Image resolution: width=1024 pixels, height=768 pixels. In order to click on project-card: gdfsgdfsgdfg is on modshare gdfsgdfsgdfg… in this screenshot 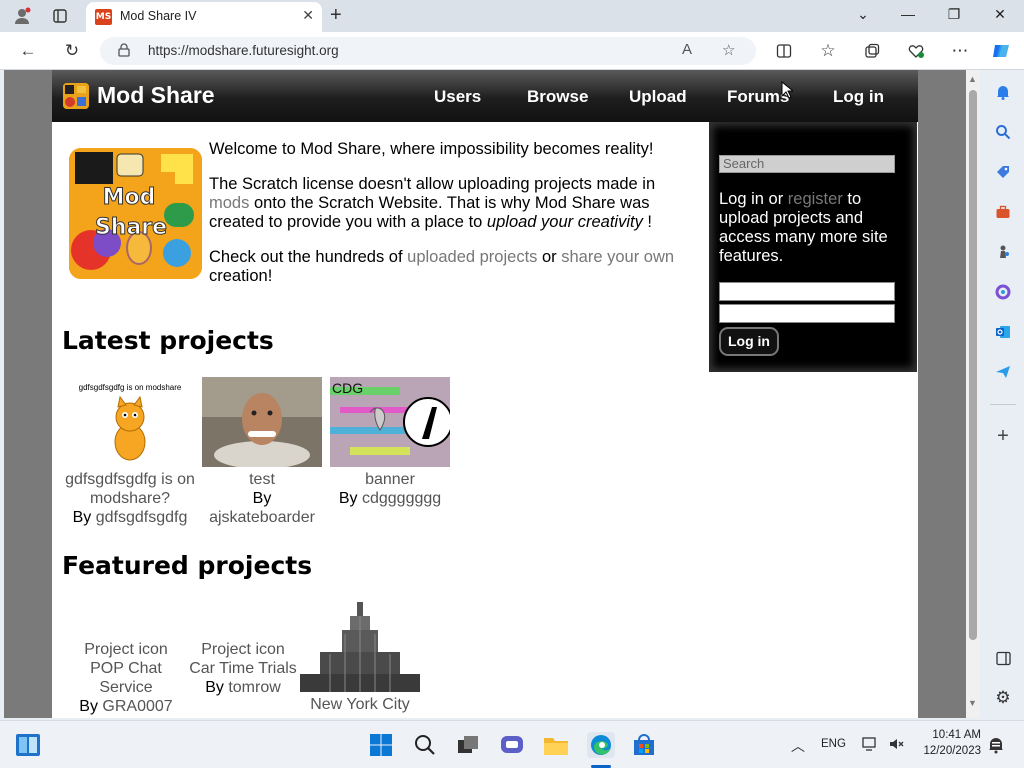, I will do `click(130, 452)`.